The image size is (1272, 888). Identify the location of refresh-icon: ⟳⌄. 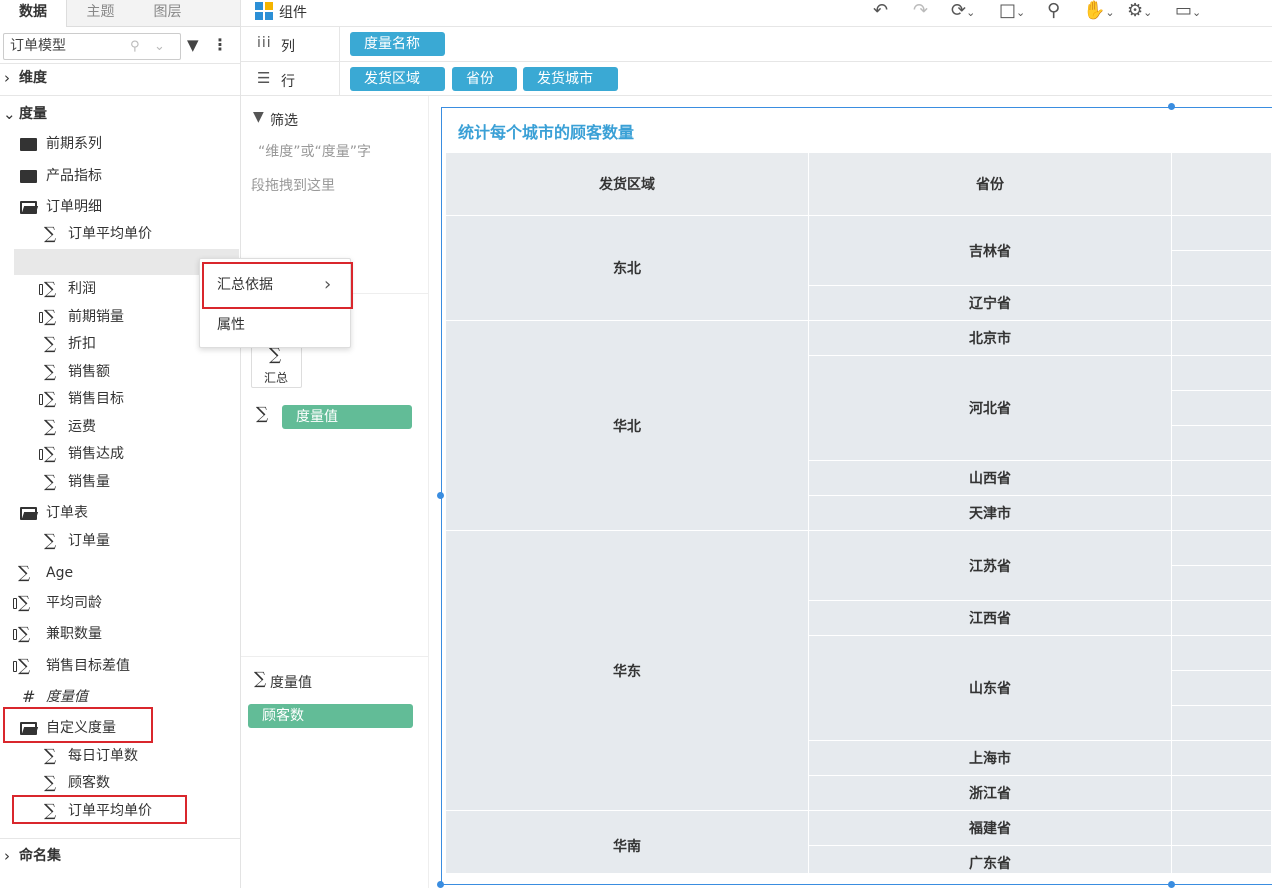
(963, 10).